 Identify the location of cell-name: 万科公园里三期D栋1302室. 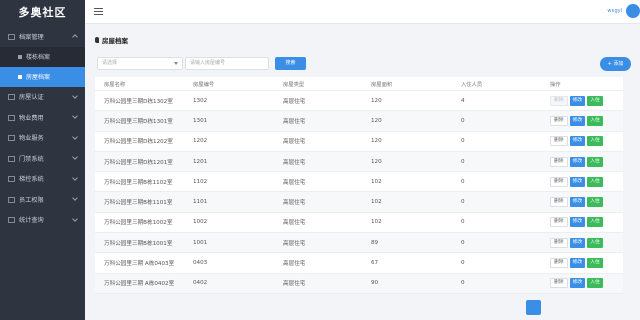
(138, 101).